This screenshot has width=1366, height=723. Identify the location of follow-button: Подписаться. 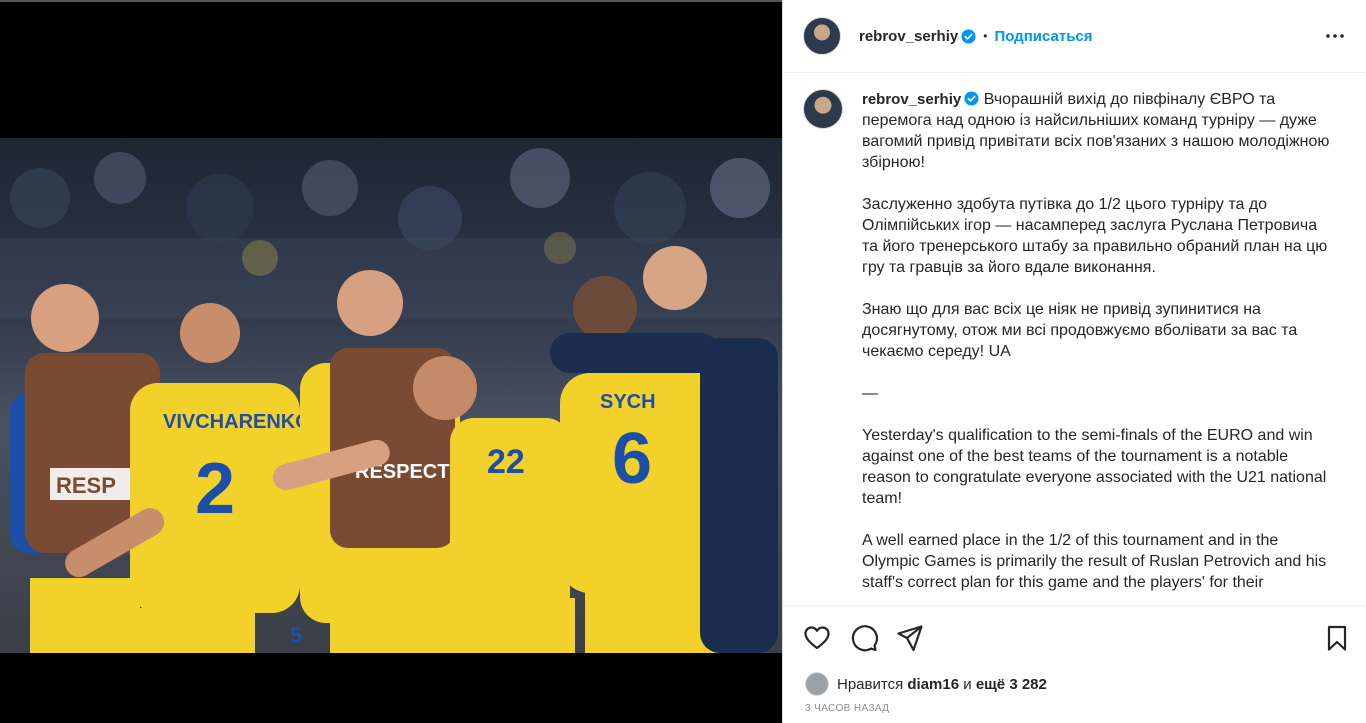
(1043, 36).